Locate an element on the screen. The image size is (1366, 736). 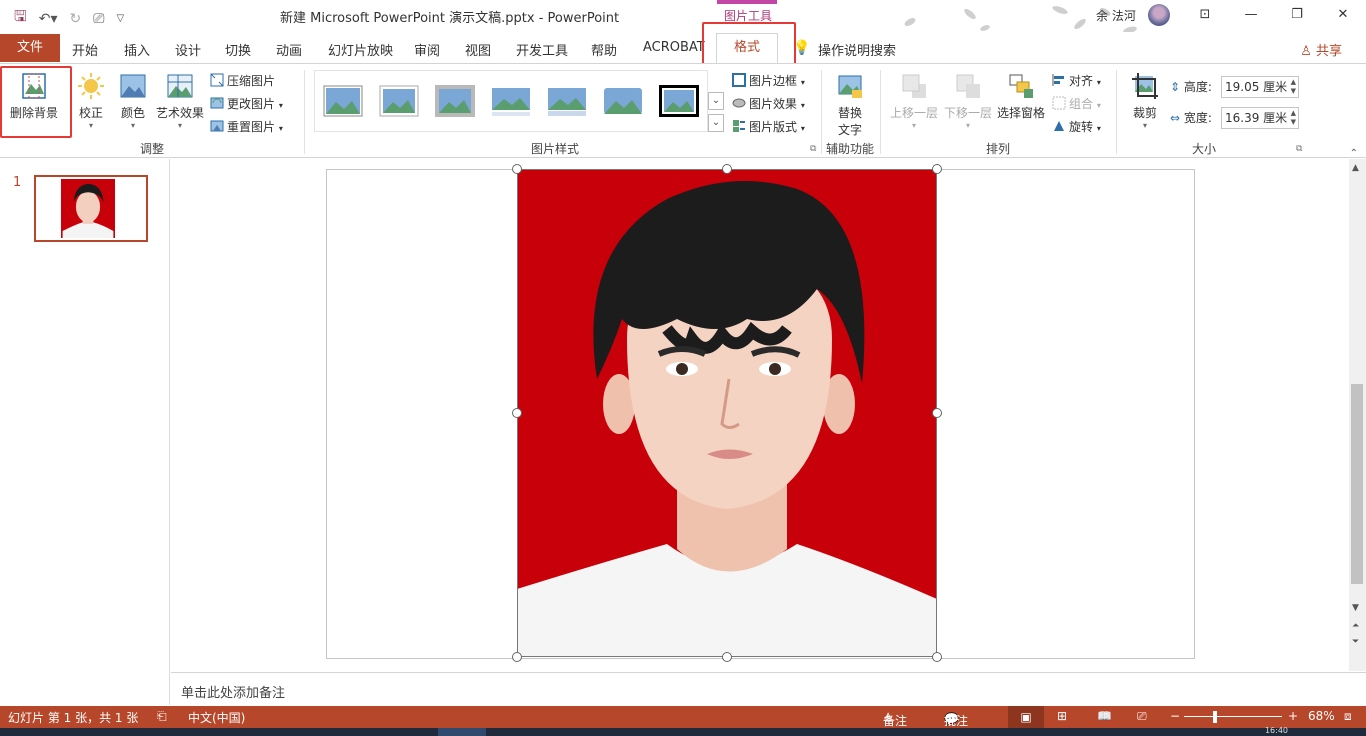
present-from-start-icon: ⎚ is located at coordinates (98, 19).